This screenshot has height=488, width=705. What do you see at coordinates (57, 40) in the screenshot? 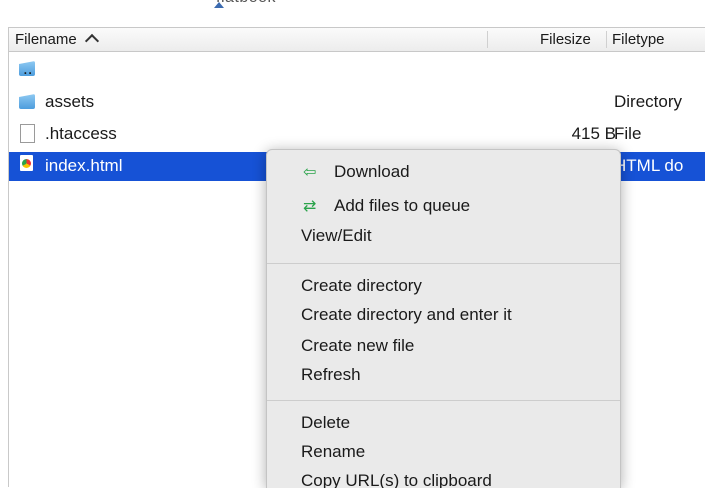
I see `column-filename: Filename` at bounding box center [57, 40].